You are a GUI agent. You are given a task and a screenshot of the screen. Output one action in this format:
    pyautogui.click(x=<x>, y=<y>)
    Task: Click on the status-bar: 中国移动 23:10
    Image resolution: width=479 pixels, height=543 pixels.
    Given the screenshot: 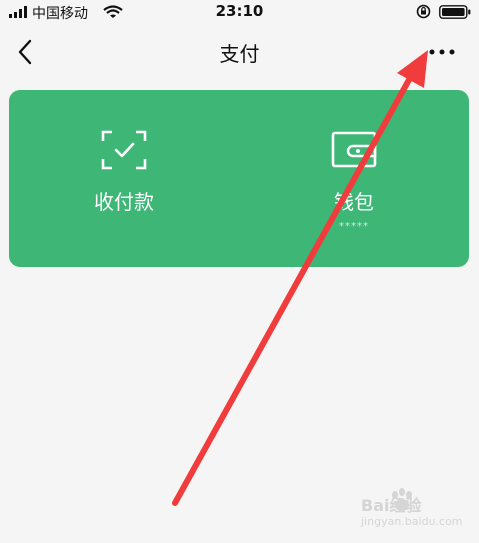 What is the action you would take?
    pyautogui.click(x=239, y=13)
    